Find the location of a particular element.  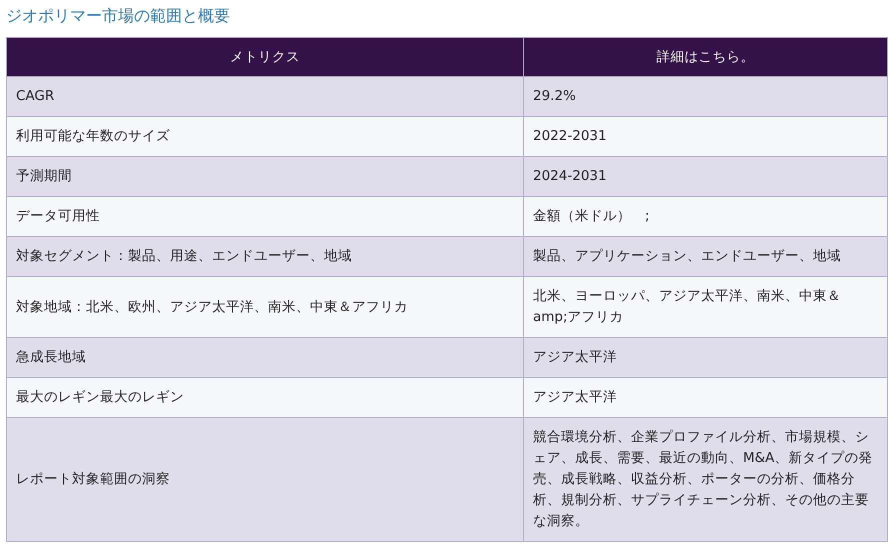

table-cell: 金額（米ドル） ; is located at coordinates (706, 216).